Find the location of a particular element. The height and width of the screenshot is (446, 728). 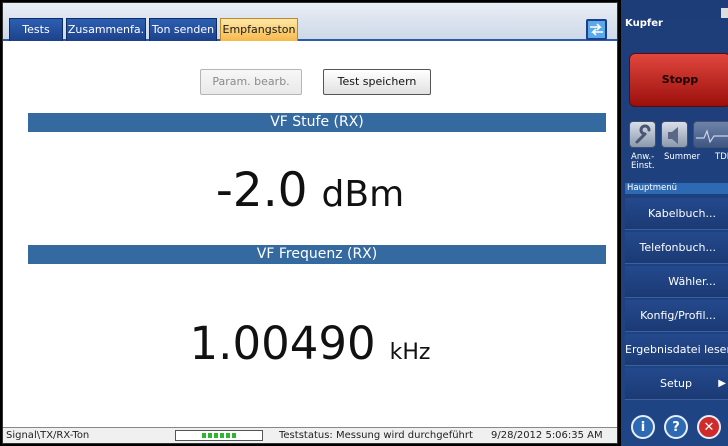

swap-icon is located at coordinates (596, 29).